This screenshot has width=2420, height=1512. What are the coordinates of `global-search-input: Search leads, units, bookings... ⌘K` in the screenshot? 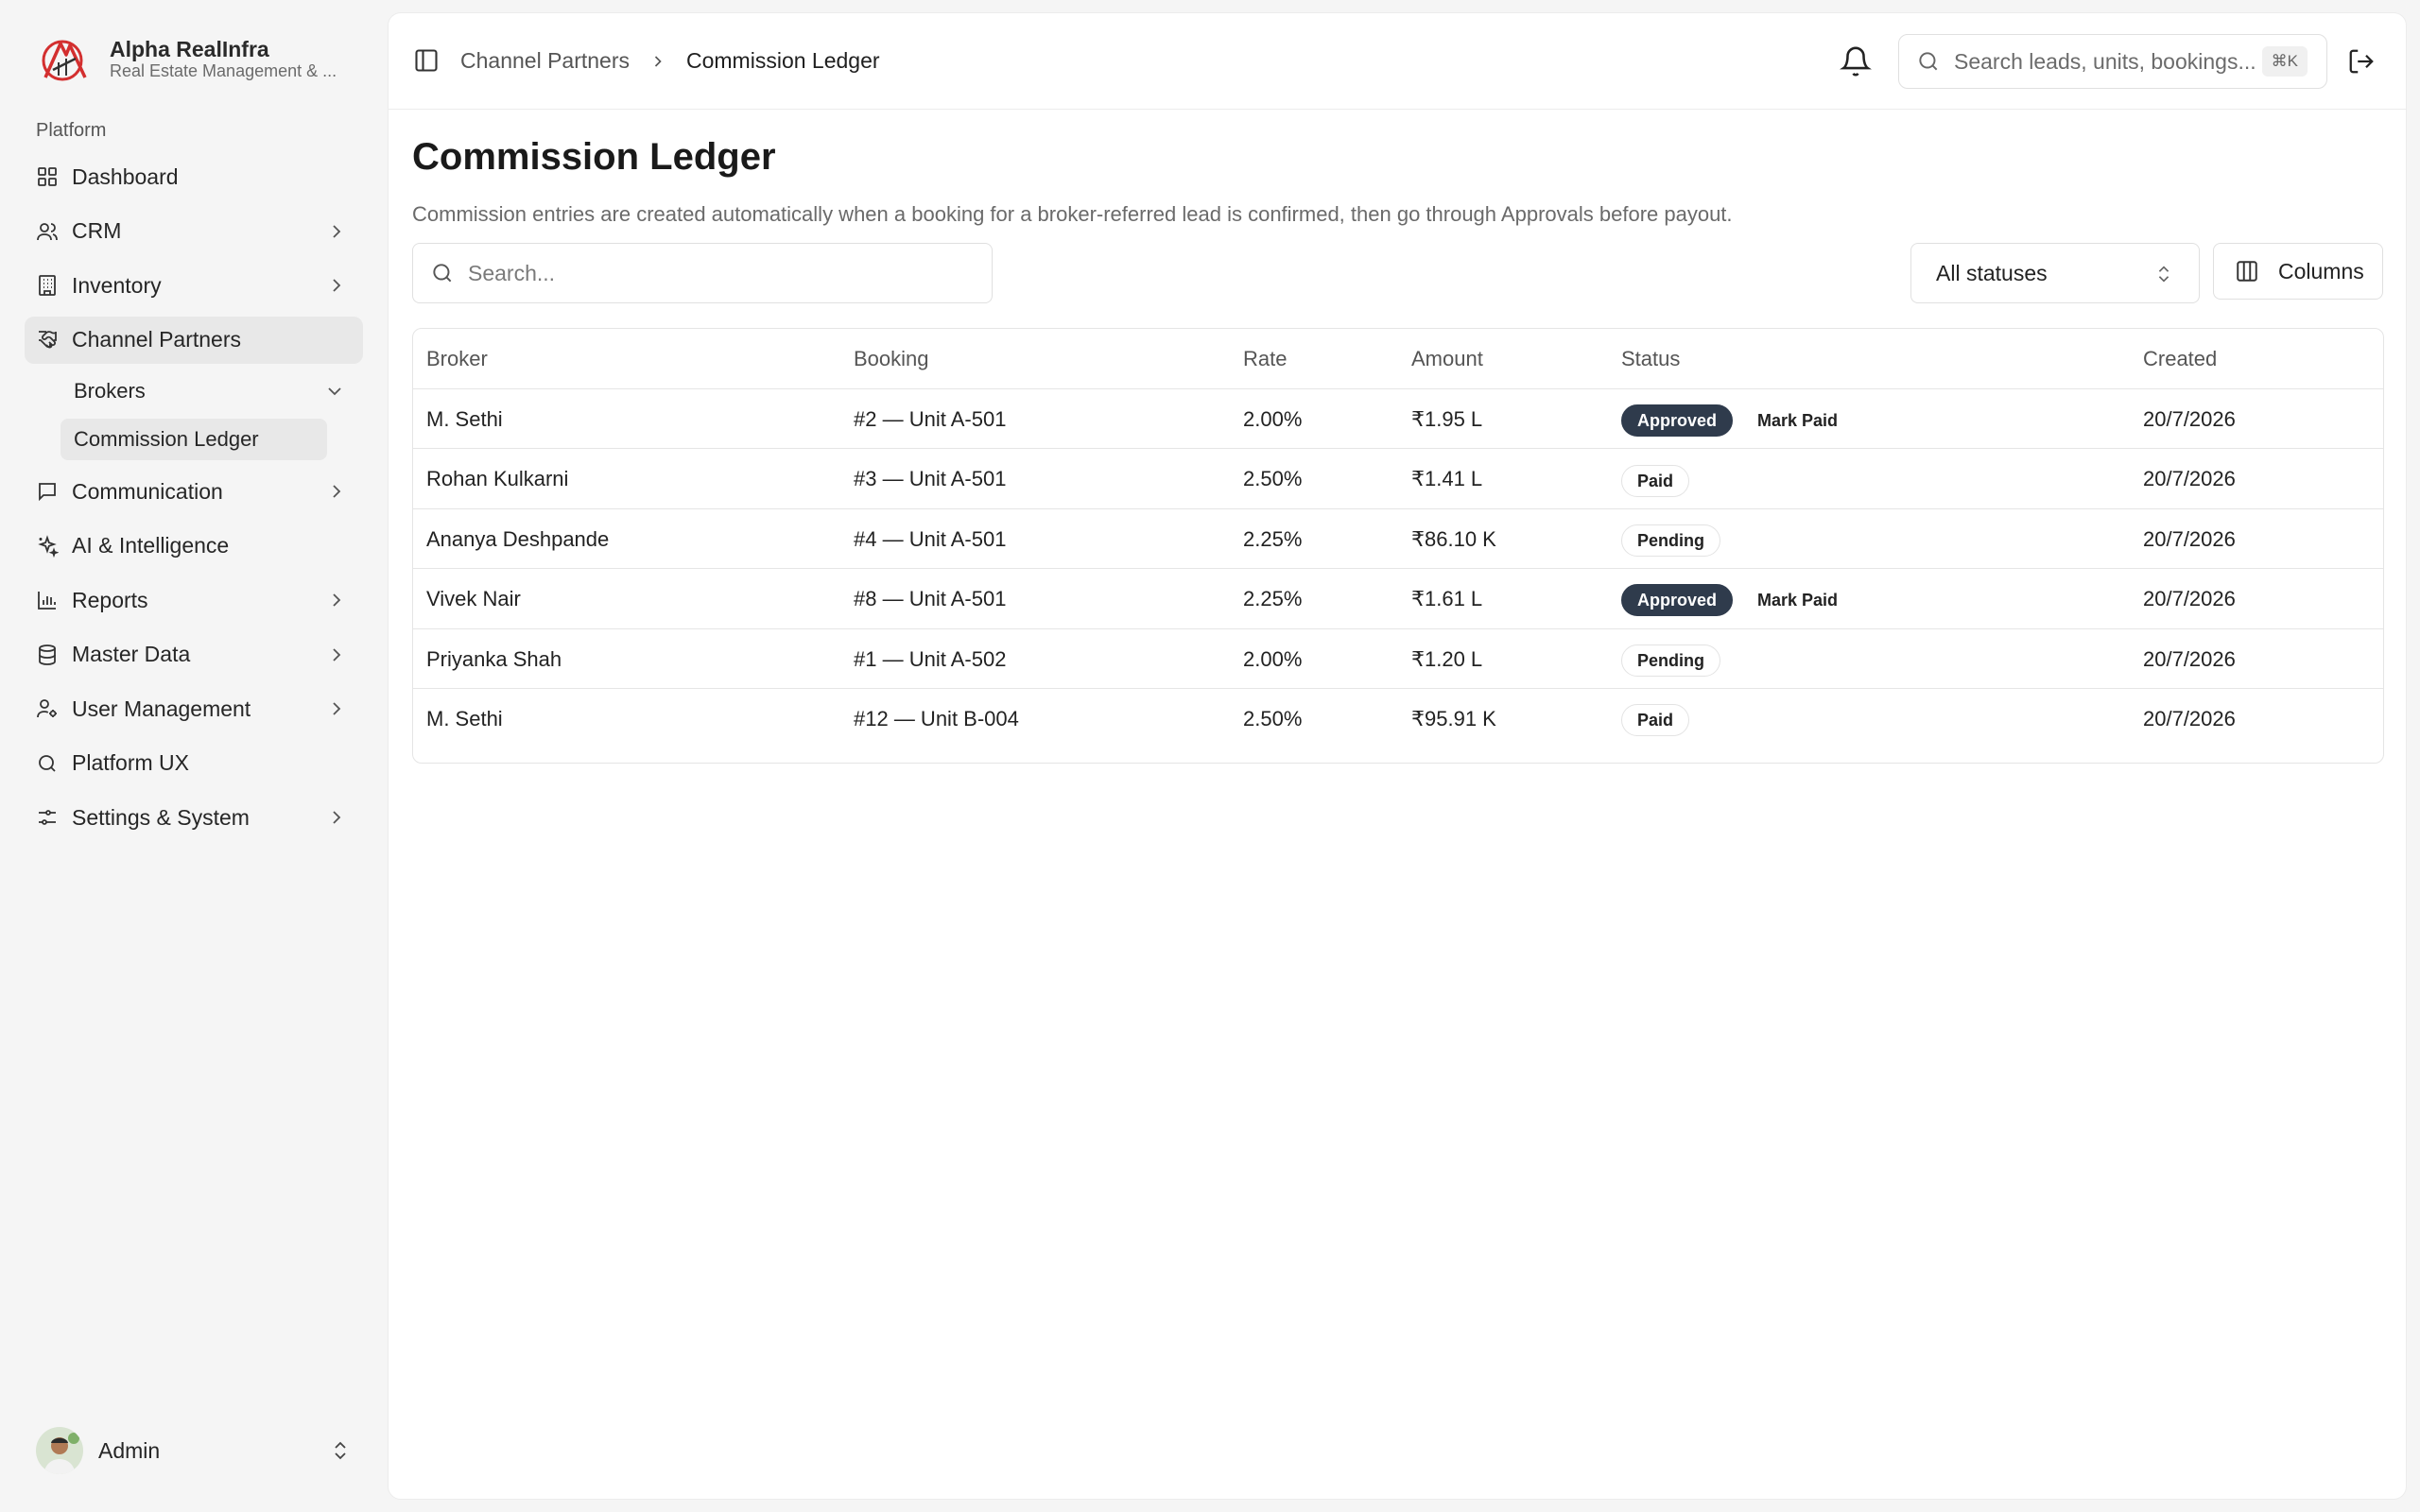 It's located at (2112, 61).